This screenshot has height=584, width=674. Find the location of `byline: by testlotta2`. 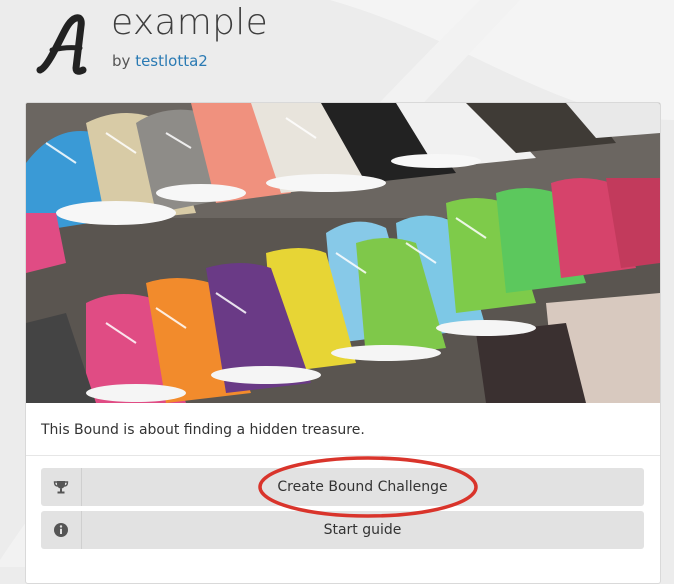

byline: by testlotta2 is located at coordinates (160, 61).